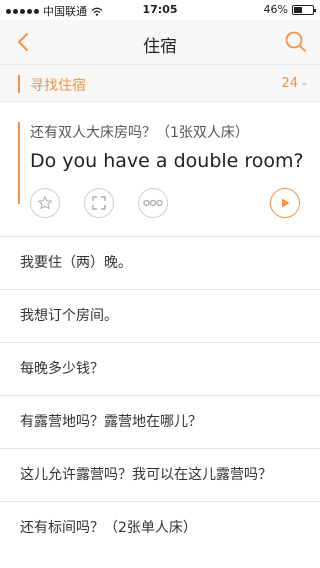  Describe the element at coordinates (160, 315) in the screenshot. I see `list-item: 我想订个房间。` at that location.